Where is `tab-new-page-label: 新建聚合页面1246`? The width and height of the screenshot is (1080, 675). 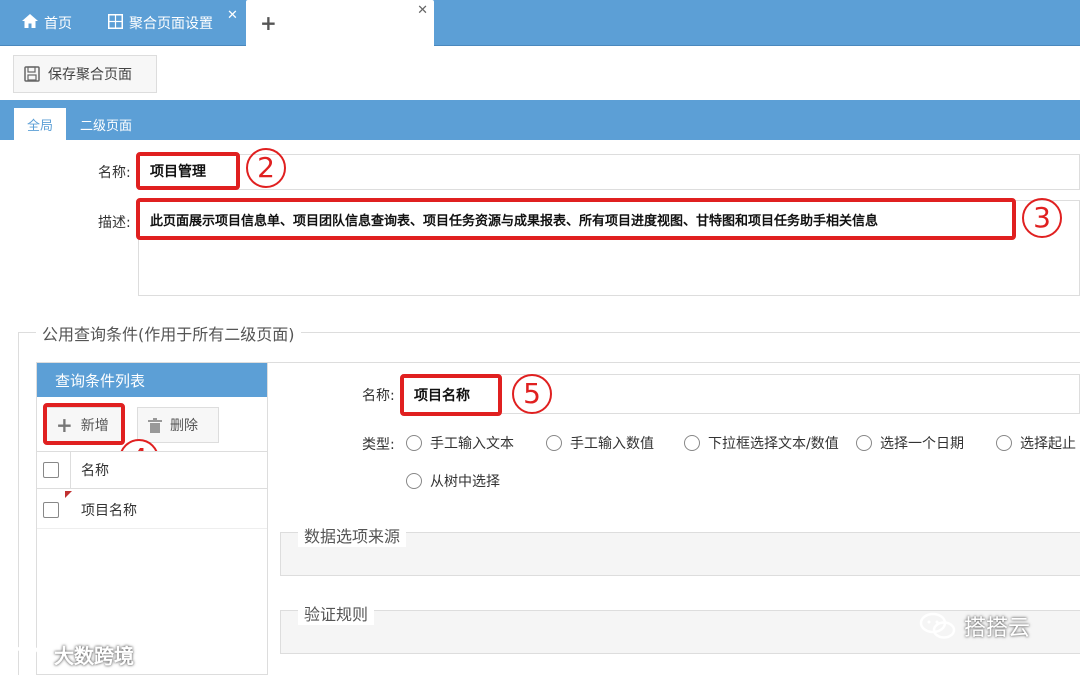 tab-new-page-label: 新建聚合页面1246 is located at coordinates (346, 24).